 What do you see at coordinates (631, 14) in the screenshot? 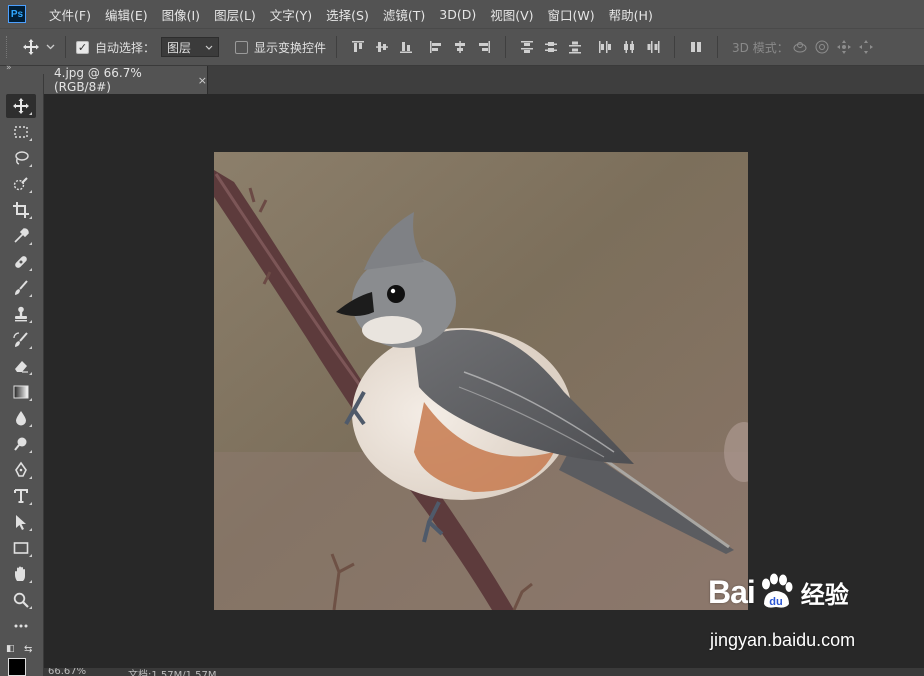
I see `menu-help: 帮助(H)` at bounding box center [631, 14].